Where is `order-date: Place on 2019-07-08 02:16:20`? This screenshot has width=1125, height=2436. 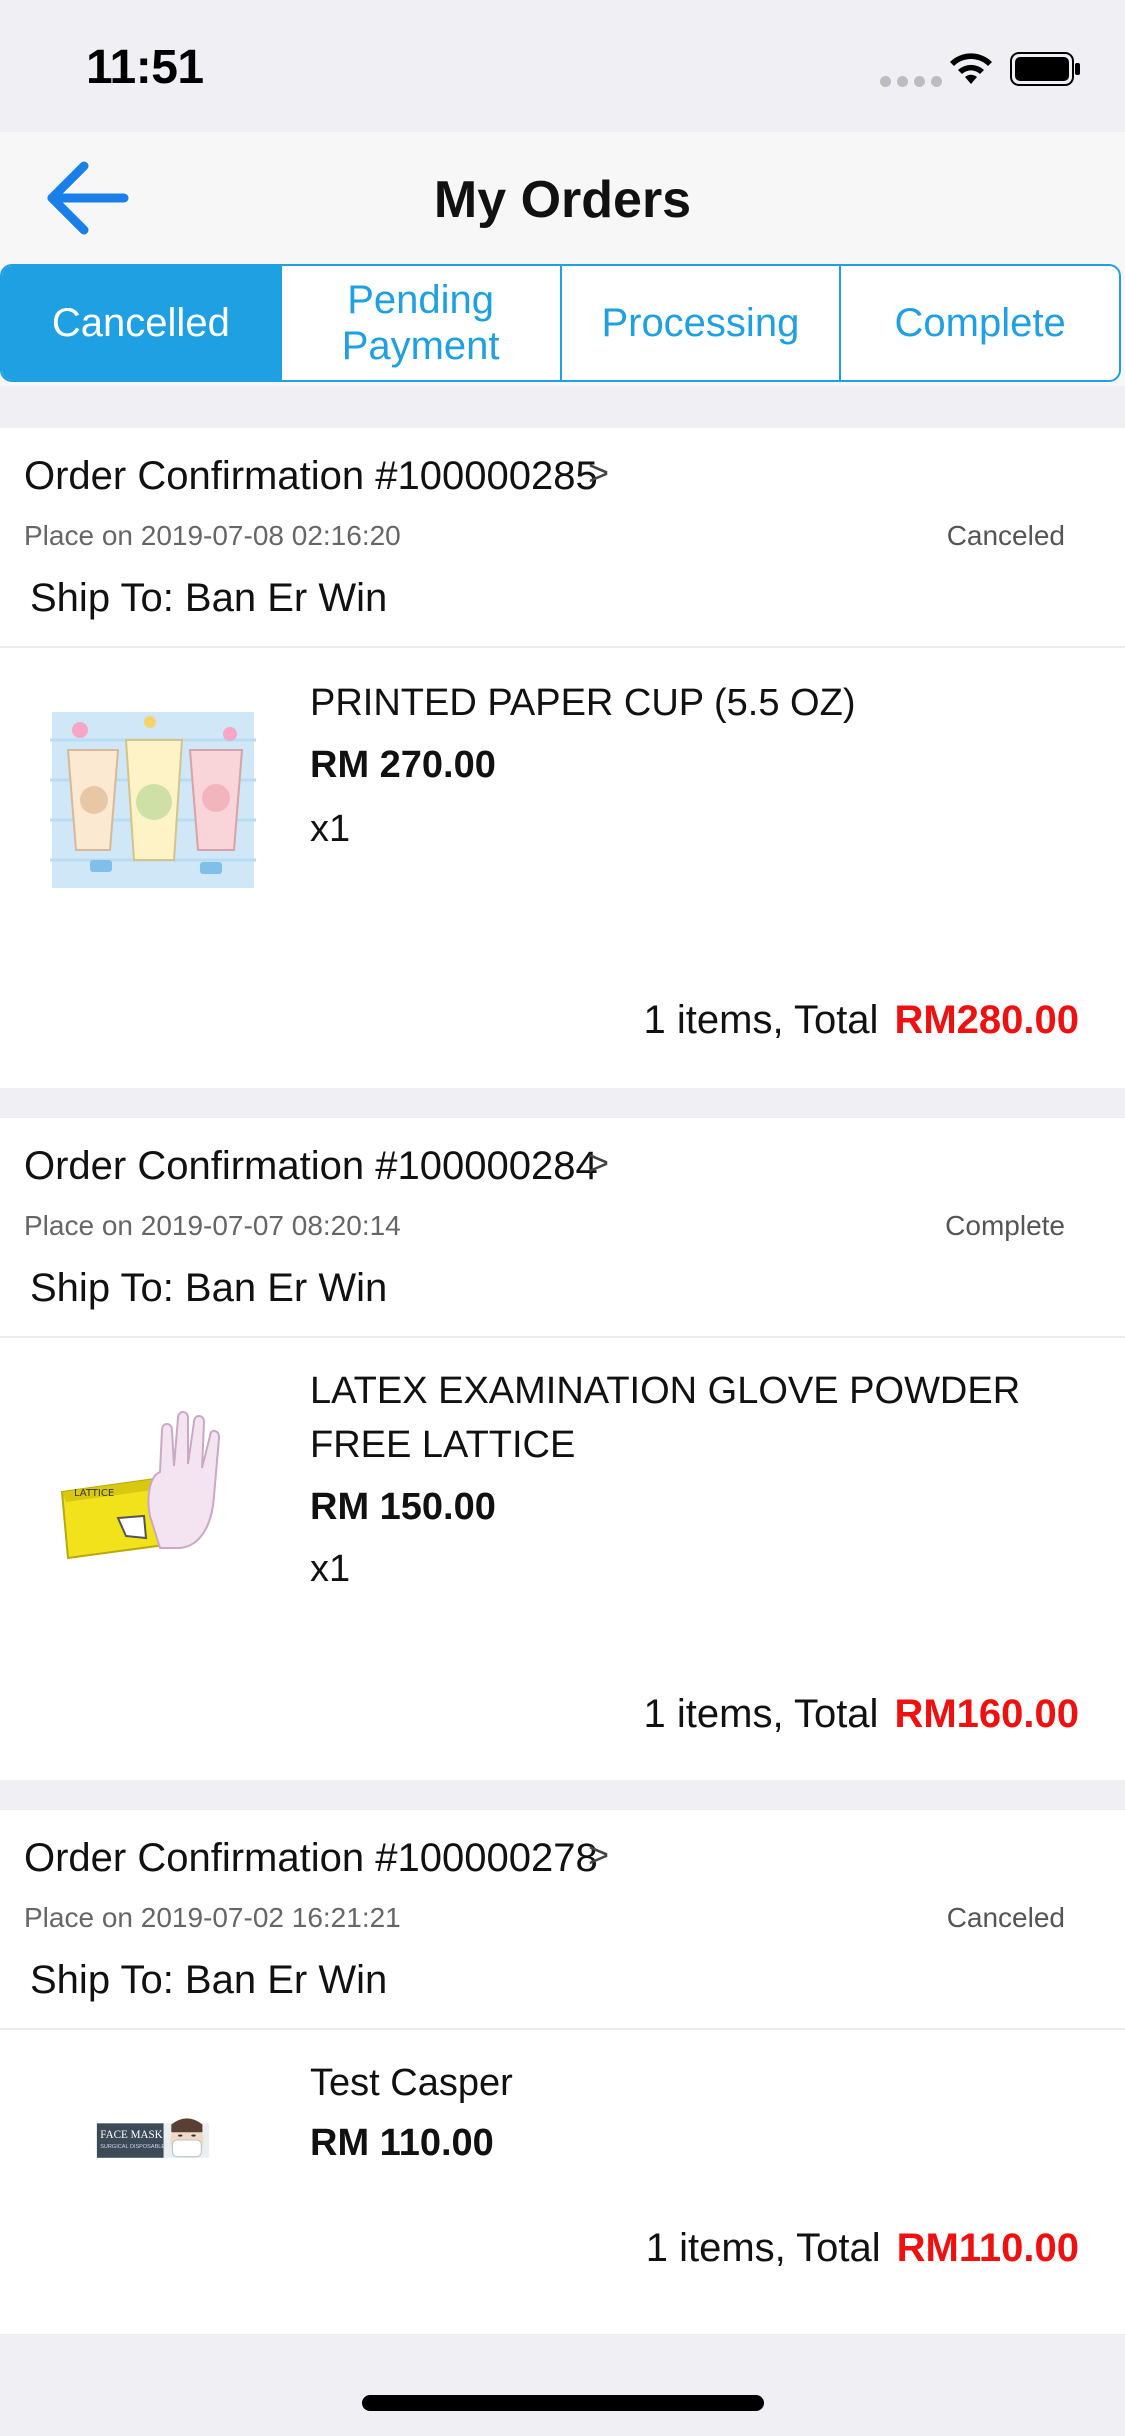 order-date: Place on 2019-07-08 02:16:20 is located at coordinates (212, 535).